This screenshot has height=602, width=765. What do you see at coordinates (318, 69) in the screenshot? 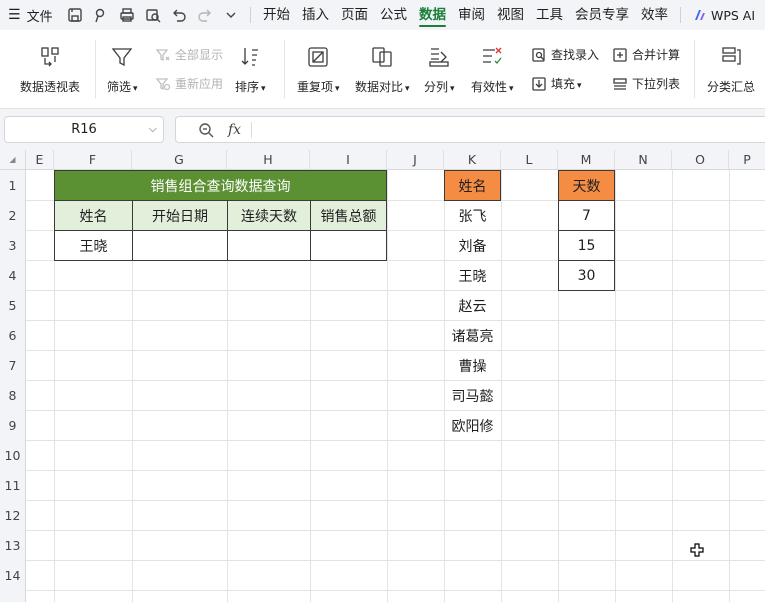
I see `duplicates-button: 重复项 ▾` at bounding box center [318, 69].